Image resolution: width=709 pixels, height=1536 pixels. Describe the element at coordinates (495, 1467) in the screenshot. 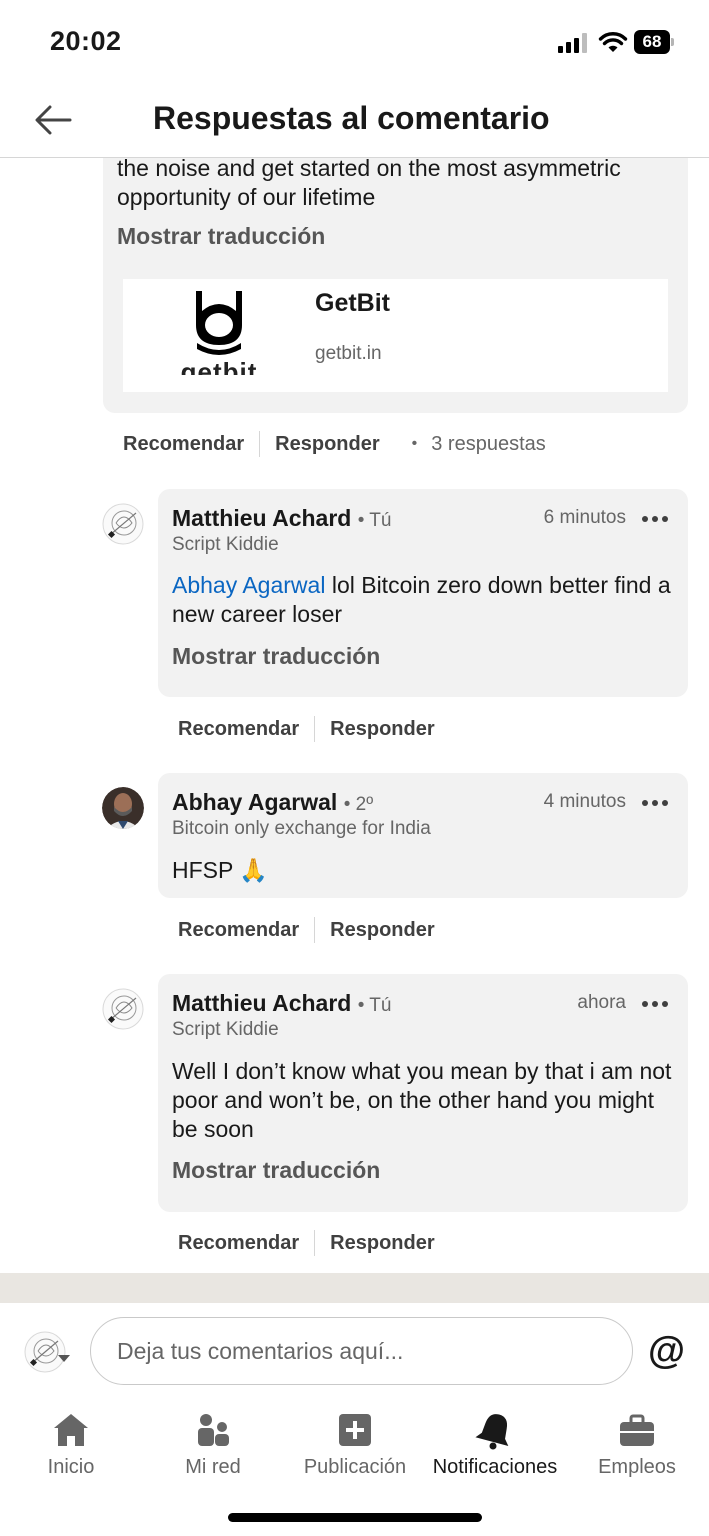

I see `nav-label: Notificaciones` at that location.